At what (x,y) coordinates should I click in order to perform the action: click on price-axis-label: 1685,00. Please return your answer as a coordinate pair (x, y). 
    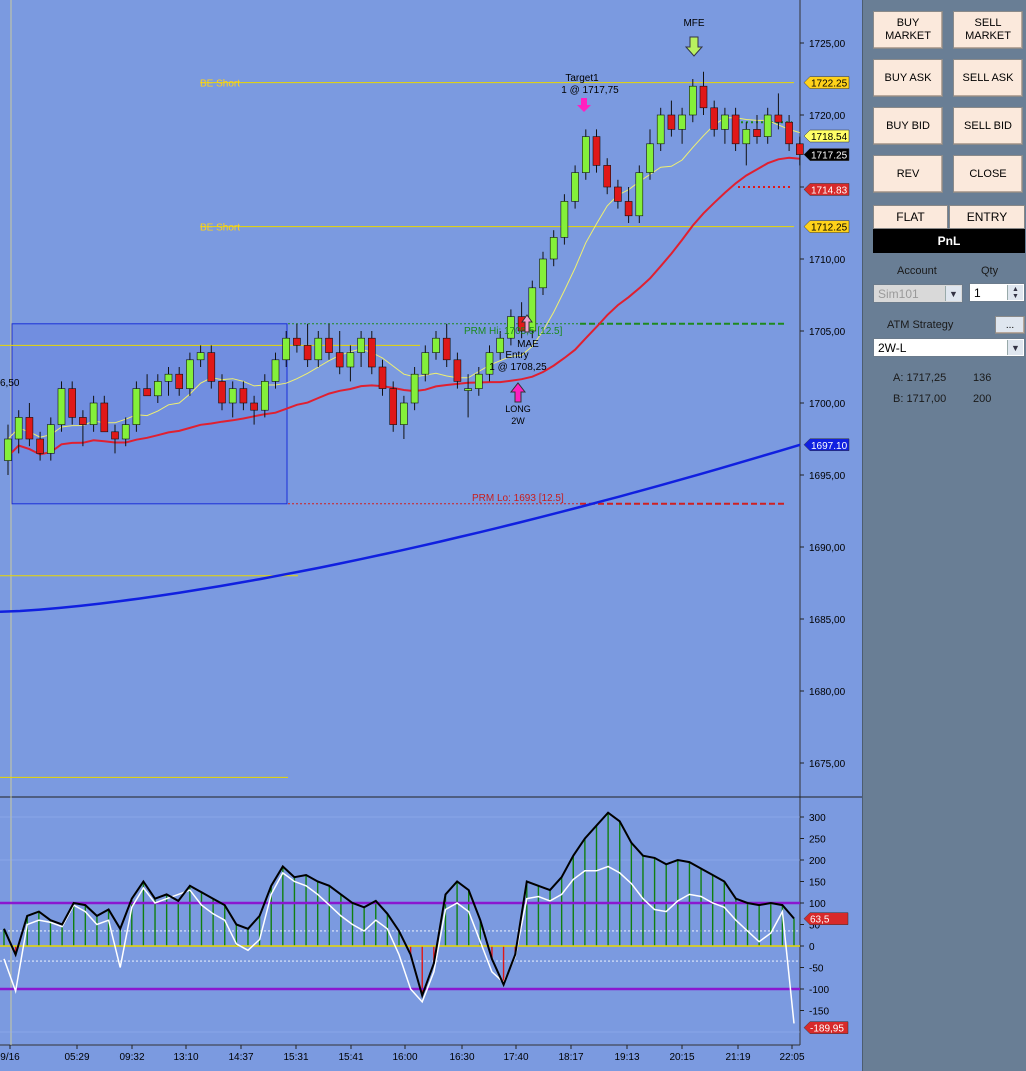
    Looking at the image, I should click on (827, 620).